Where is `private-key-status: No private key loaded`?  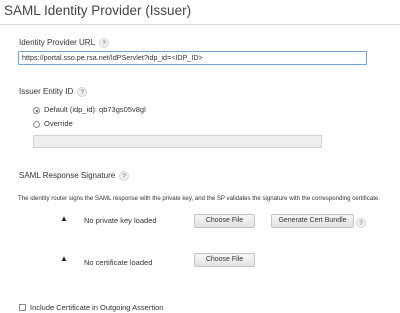
private-key-status: No private key loaded is located at coordinates (120, 220).